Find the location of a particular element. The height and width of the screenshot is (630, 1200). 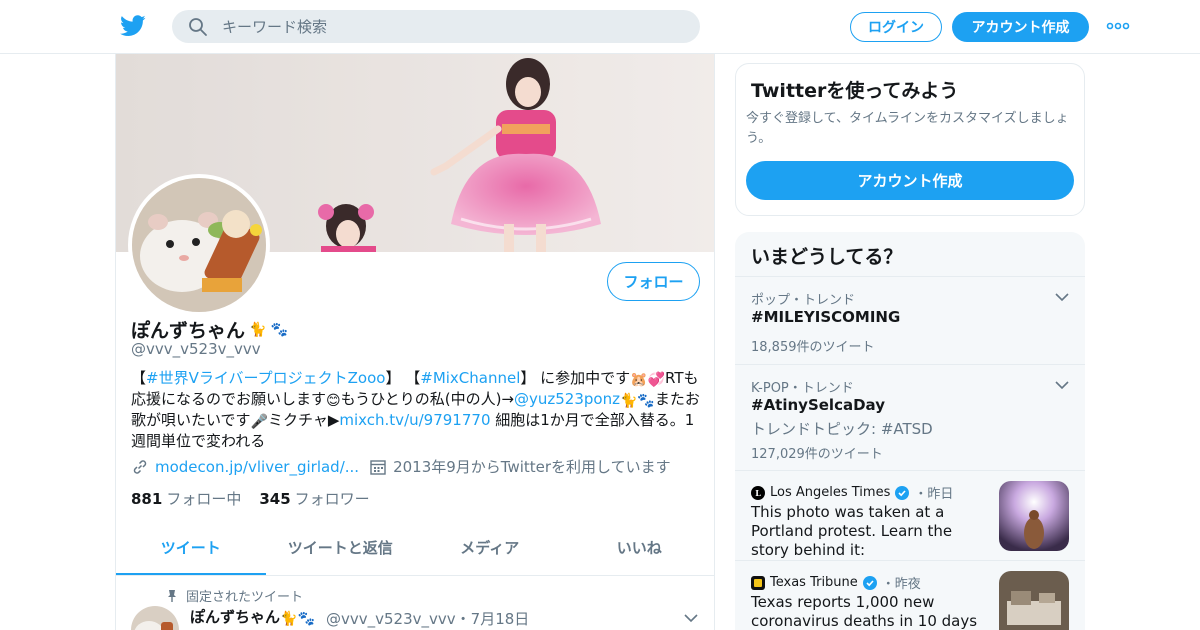

profile-handle: @vvv_v523v_vvv is located at coordinates (196, 349).